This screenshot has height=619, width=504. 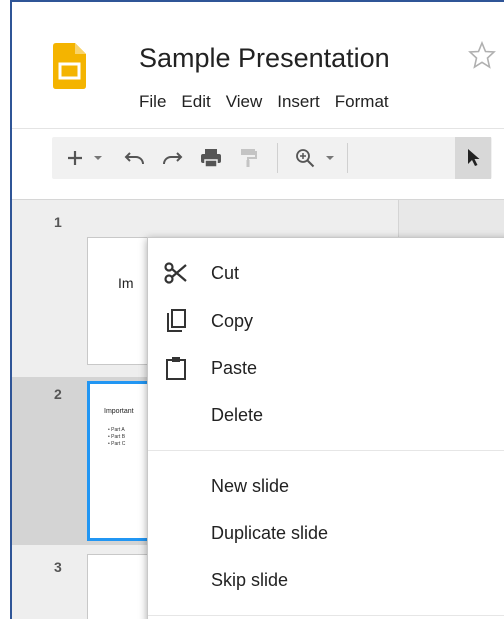 I want to click on menu-insert: Insert, so click(x=298, y=102).